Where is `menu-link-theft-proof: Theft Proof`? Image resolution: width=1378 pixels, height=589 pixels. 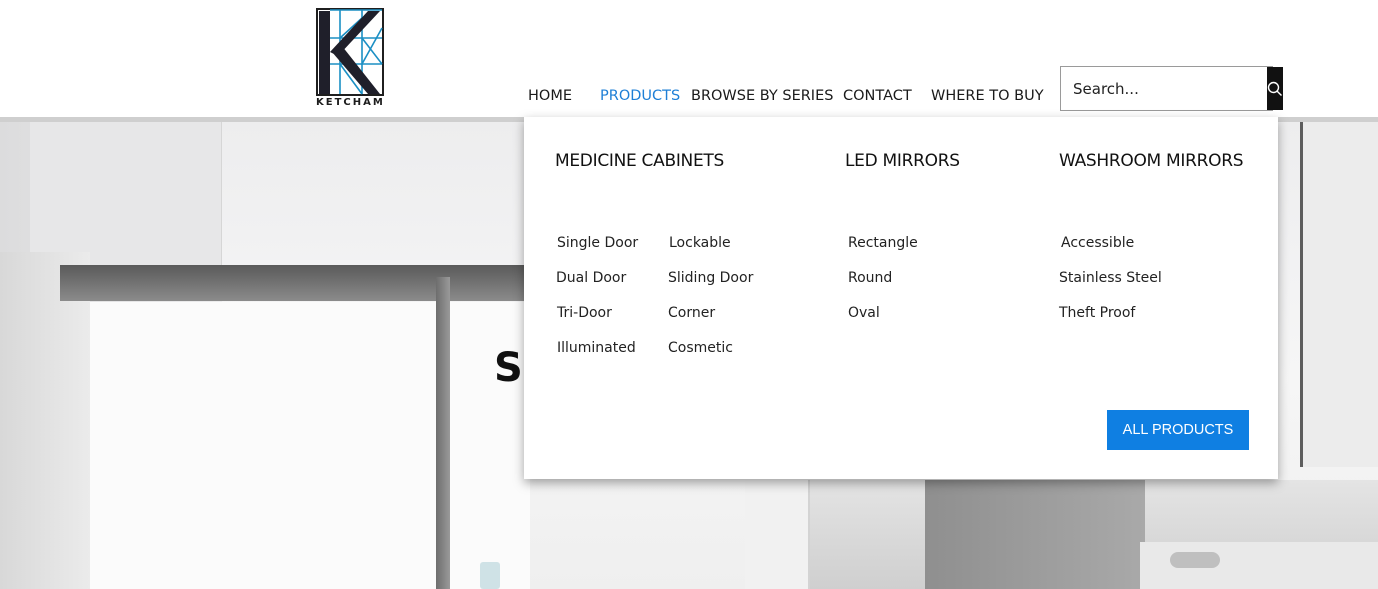
menu-link-theft-proof: Theft Proof is located at coordinates (1097, 313).